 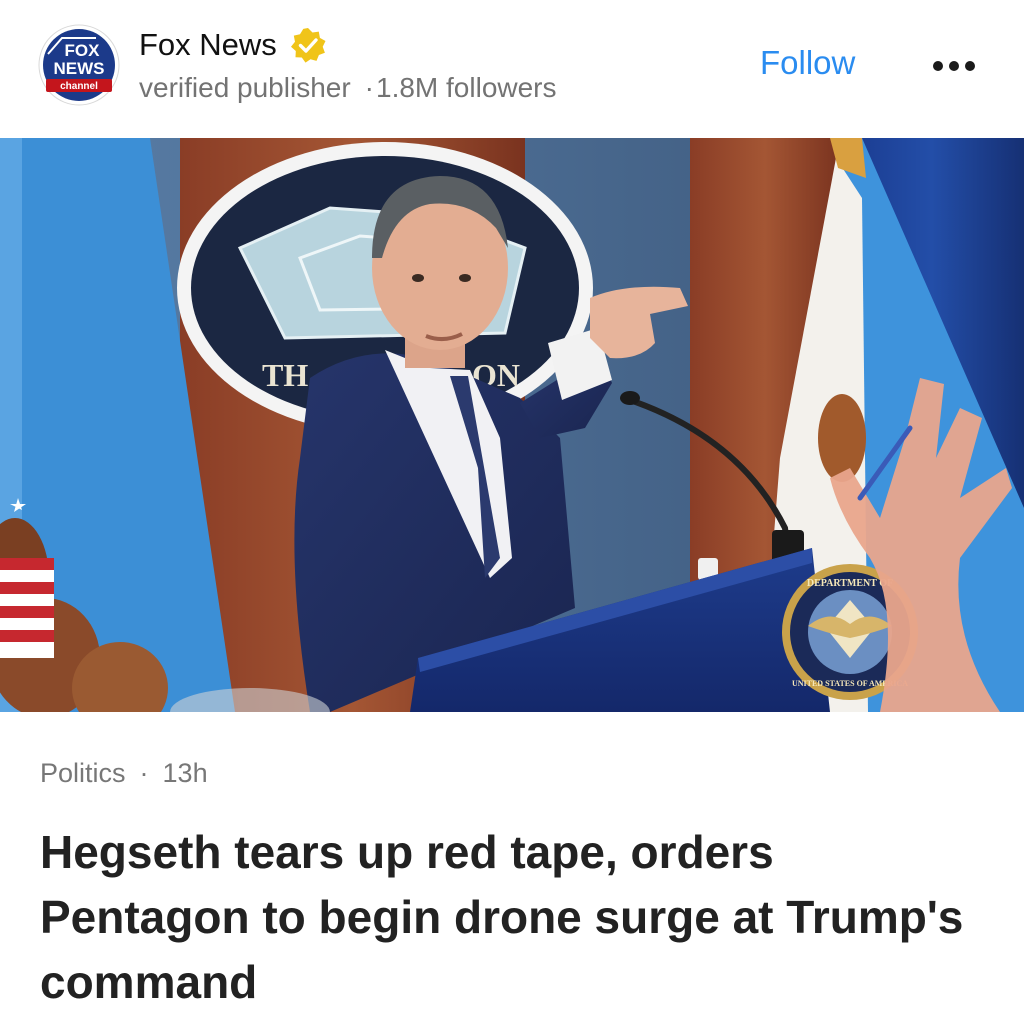 I want to click on follow-button: Follow, so click(x=807, y=63).